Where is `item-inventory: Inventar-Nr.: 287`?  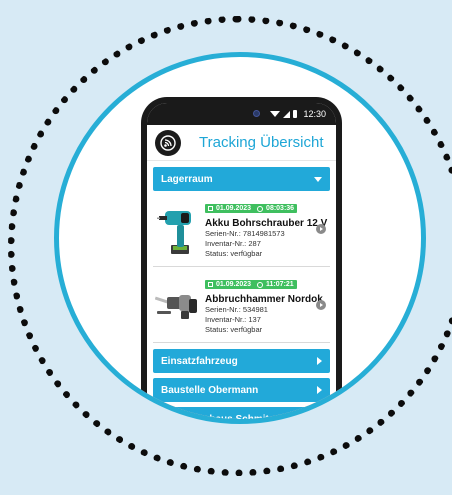 item-inventory: Inventar-Nr.: 287 is located at coordinates (233, 243).